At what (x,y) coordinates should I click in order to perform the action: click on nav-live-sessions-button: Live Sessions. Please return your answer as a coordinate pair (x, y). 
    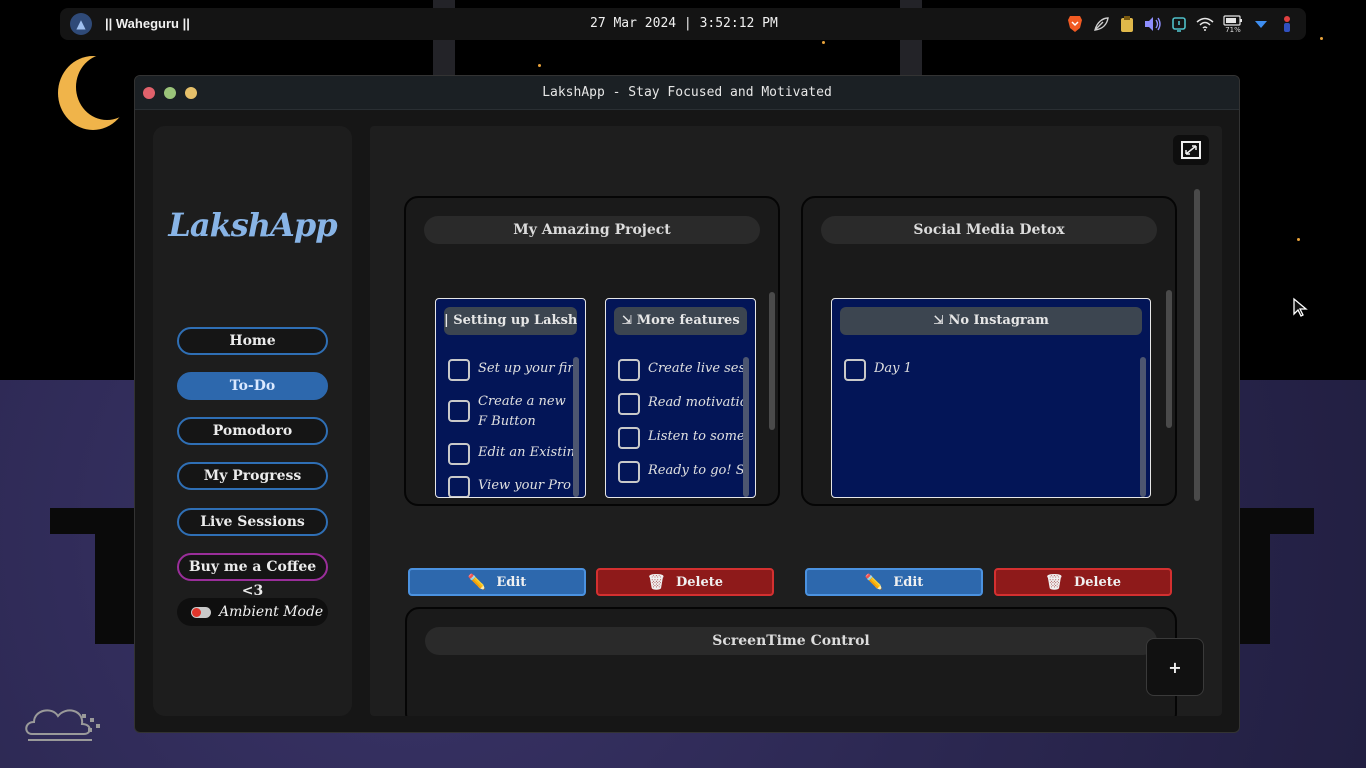
    Looking at the image, I should click on (252, 522).